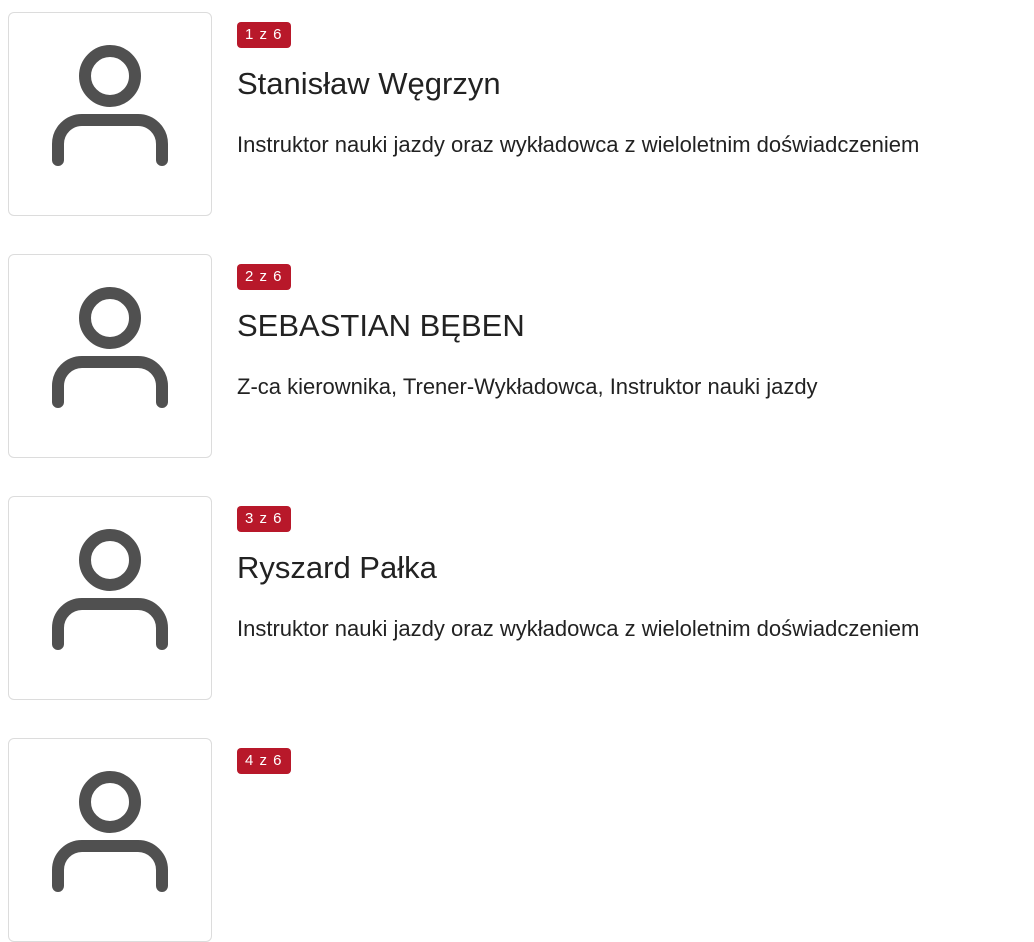 The image size is (1034, 942). What do you see at coordinates (264, 761) in the screenshot?
I see `position-badge: 4 z 6` at bounding box center [264, 761].